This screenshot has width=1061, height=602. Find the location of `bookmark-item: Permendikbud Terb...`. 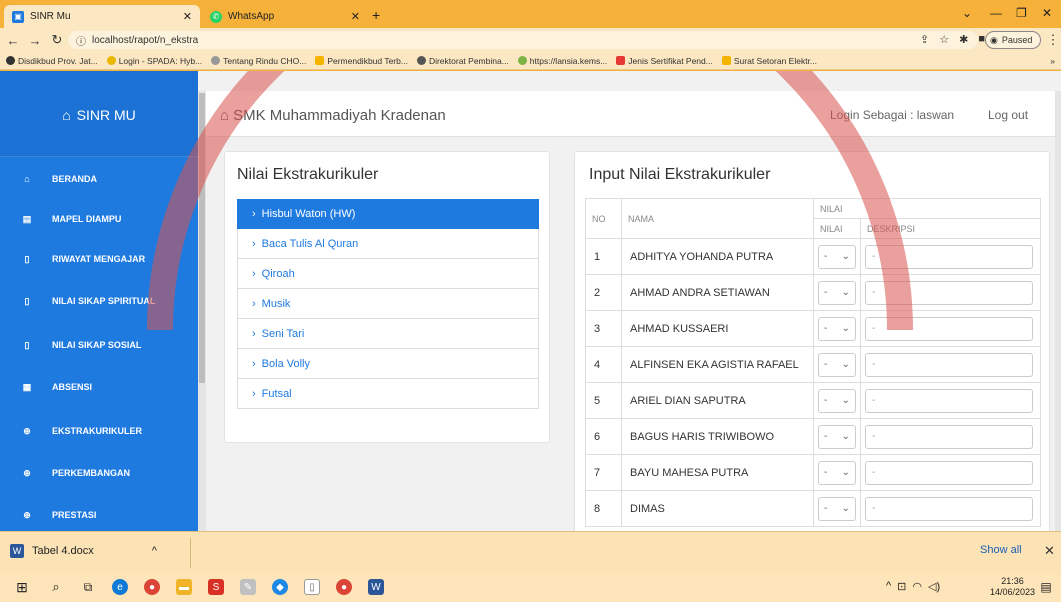

bookmark-item: Permendikbud Terb... is located at coordinates (361, 61).